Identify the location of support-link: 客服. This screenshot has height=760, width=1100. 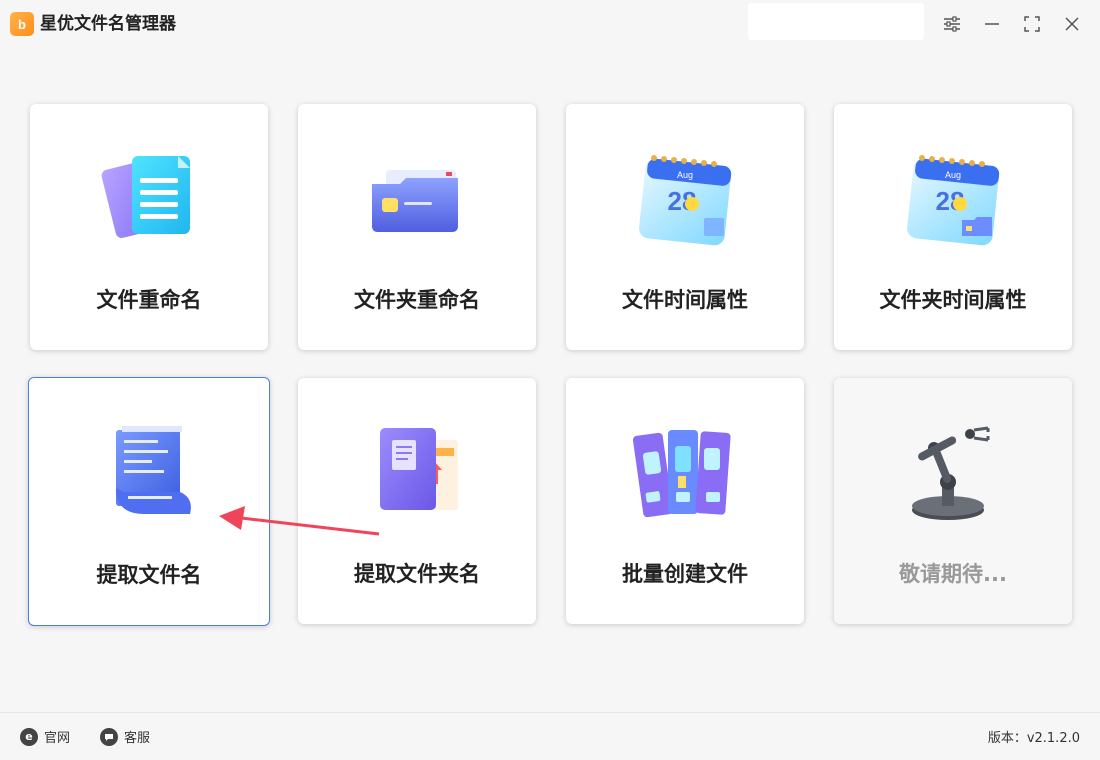
(125, 736).